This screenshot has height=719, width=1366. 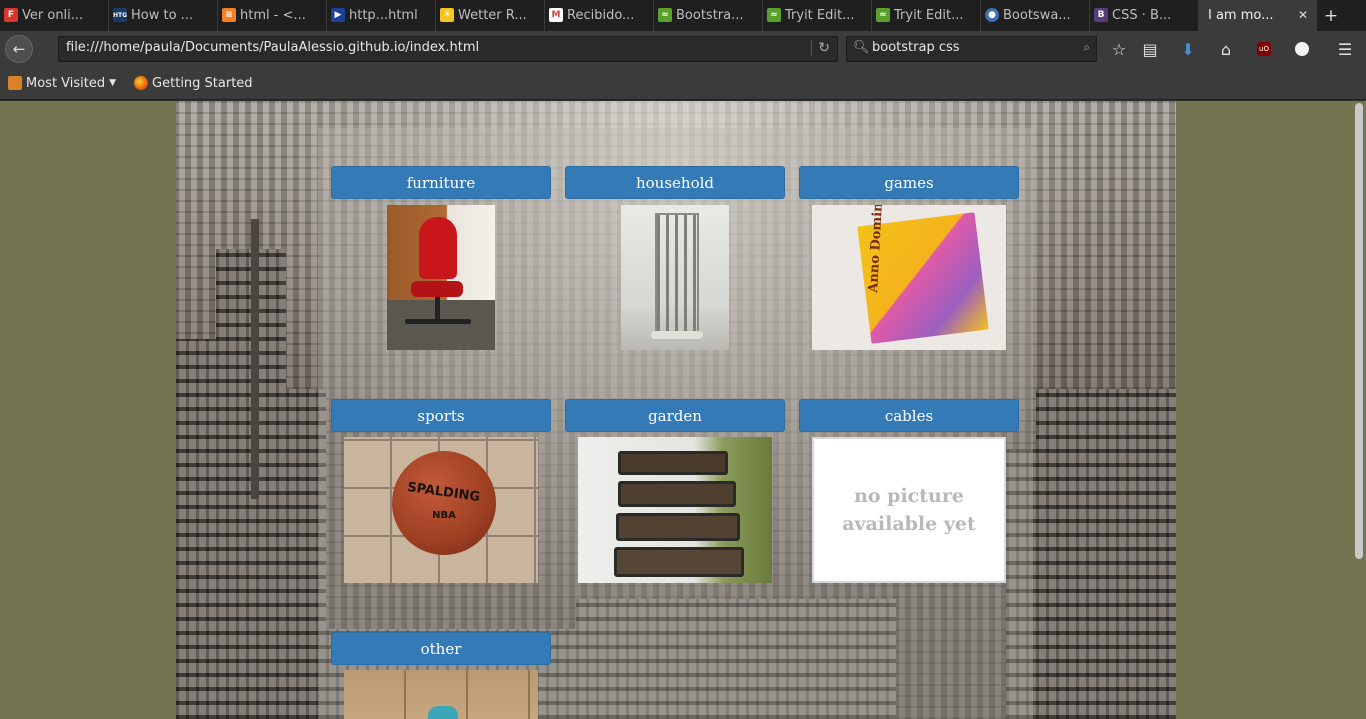 I want to click on chair-stem-shape, so click(x=437, y=308).